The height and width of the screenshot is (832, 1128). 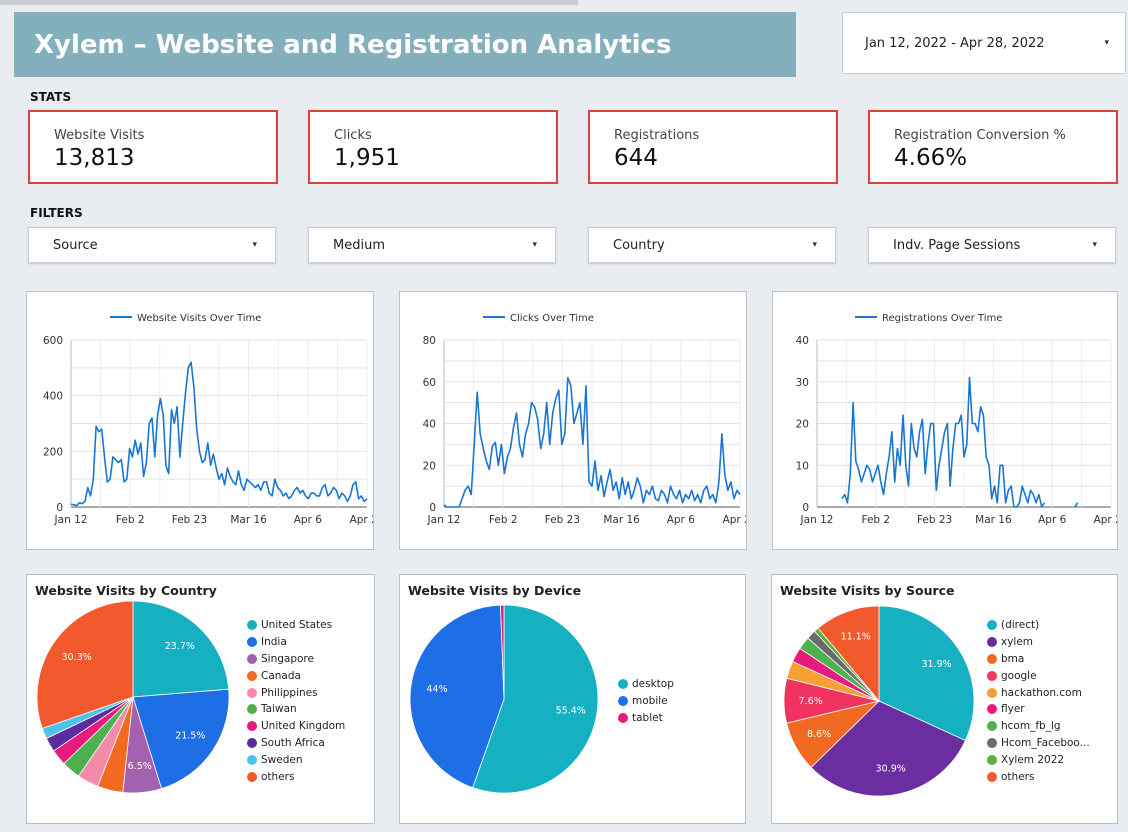 I want to click on kpi-value: 13,813, so click(x=94, y=158).